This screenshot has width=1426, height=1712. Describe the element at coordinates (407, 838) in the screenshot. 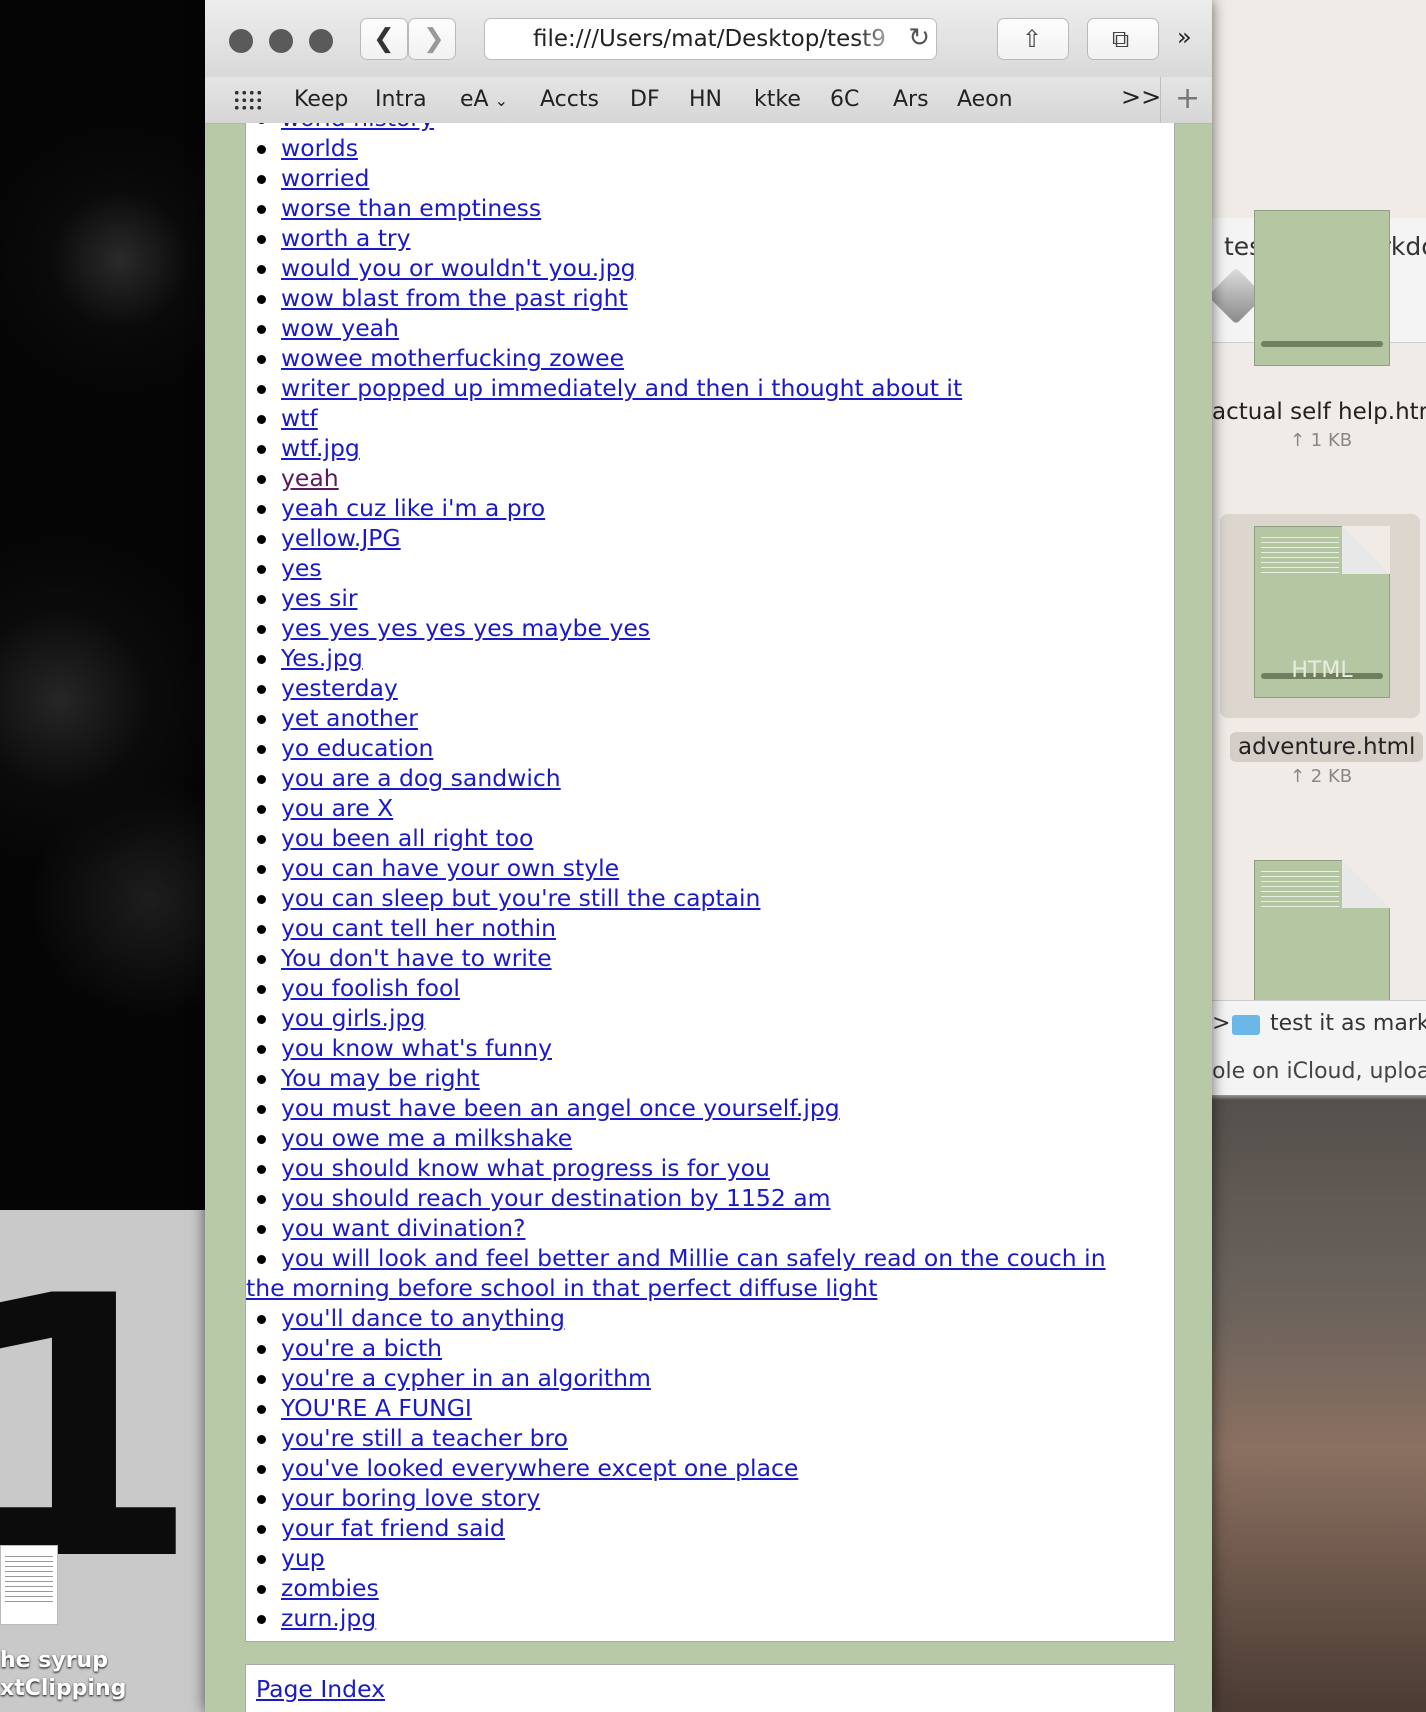

I see `file-link: you been all right too` at that location.